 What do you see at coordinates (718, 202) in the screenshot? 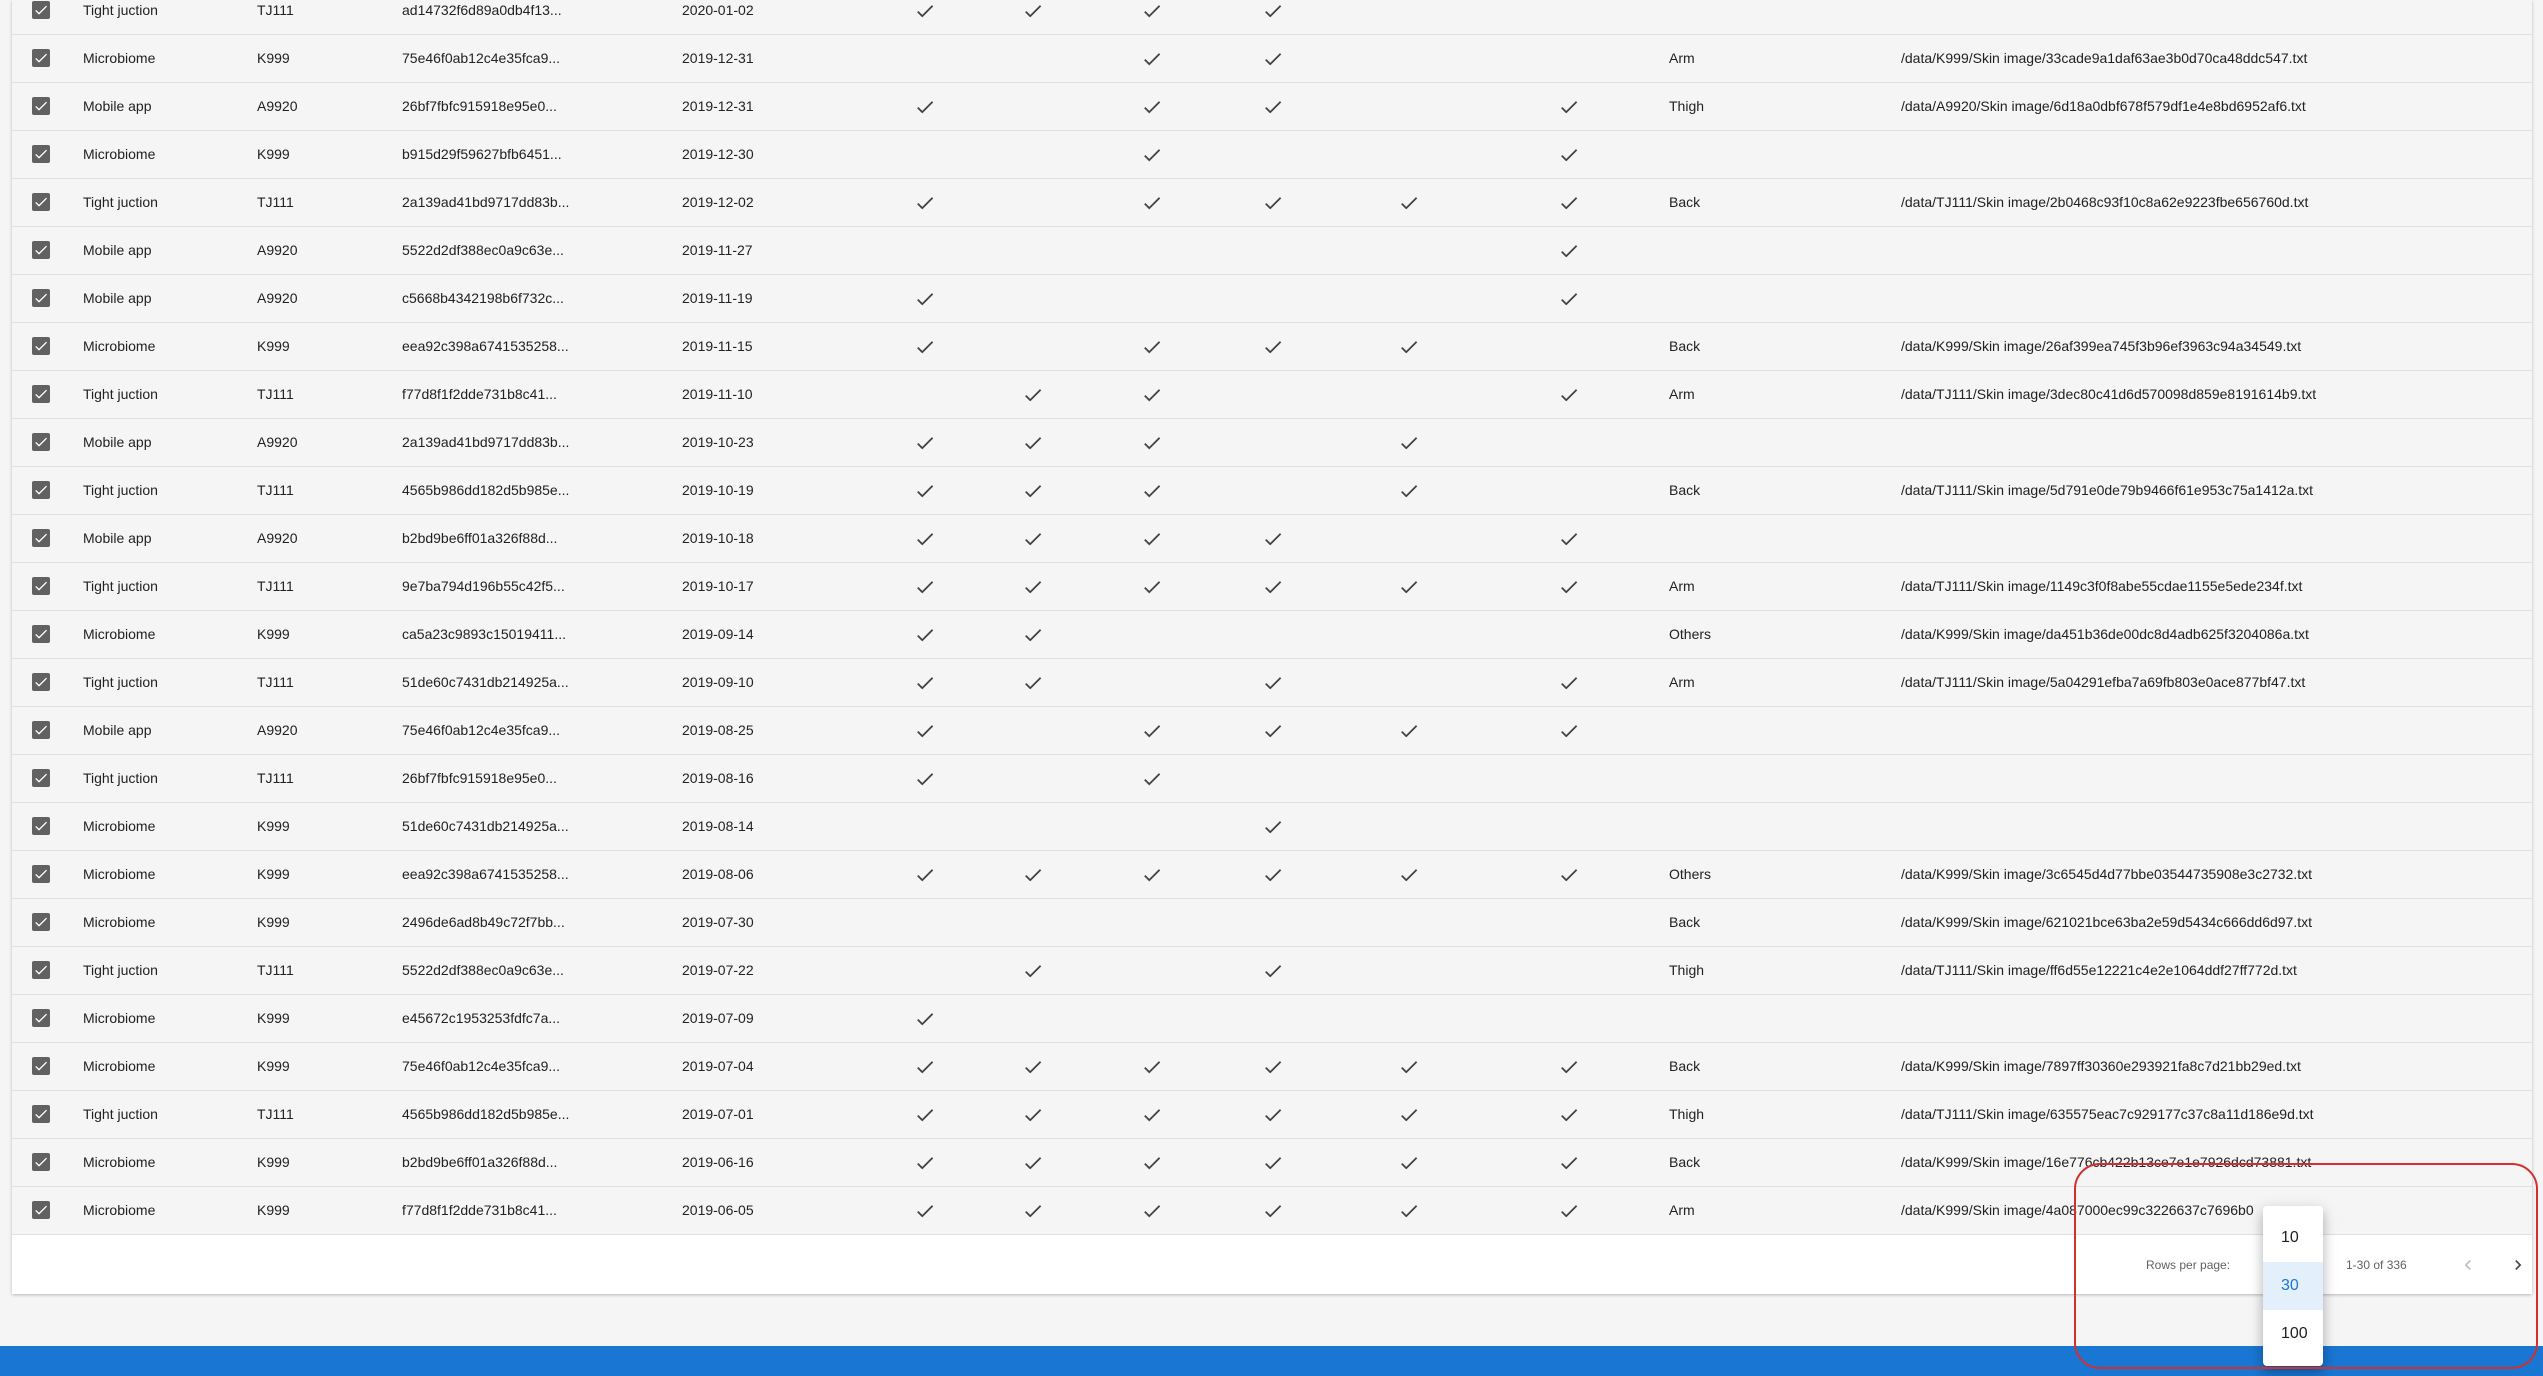
I see `date-cell: 2019-12-02` at bounding box center [718, 202].